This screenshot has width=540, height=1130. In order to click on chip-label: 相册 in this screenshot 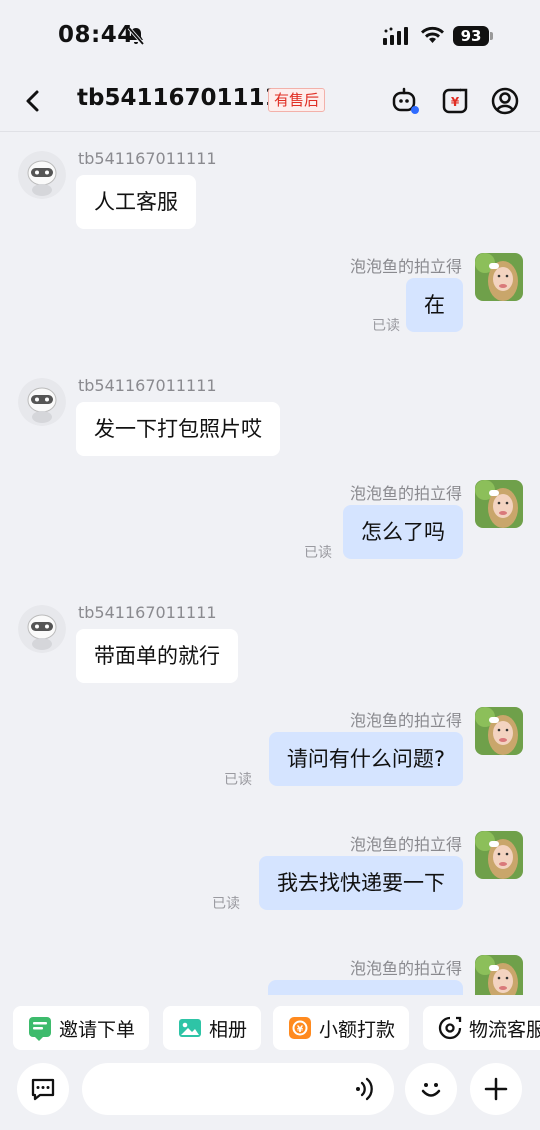, I will do `click(228, 1029)`.